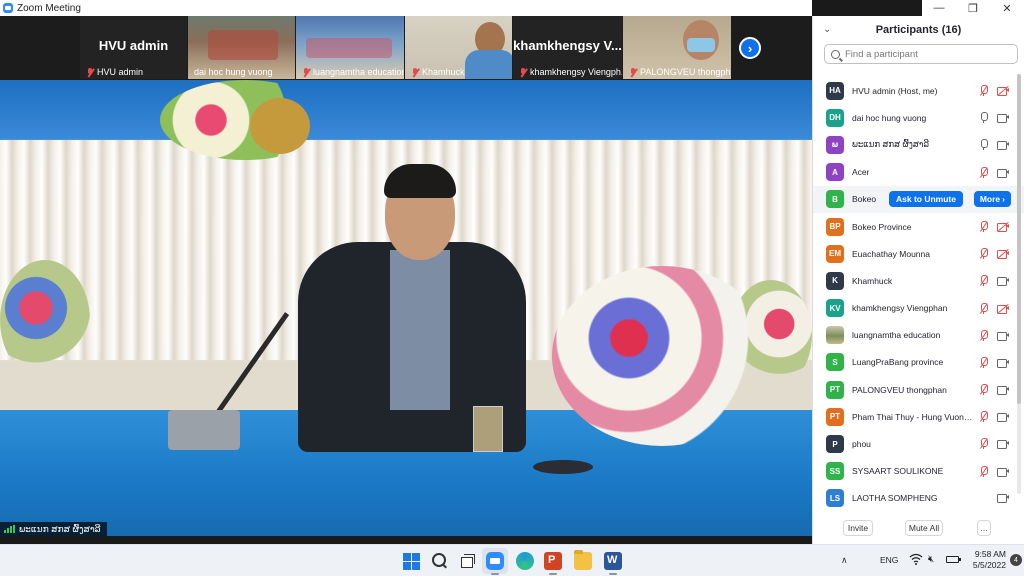  Describe the element at coordinates (827, 29) in the screenshot. I see `chevron-down-icon: ⌄` at that location.